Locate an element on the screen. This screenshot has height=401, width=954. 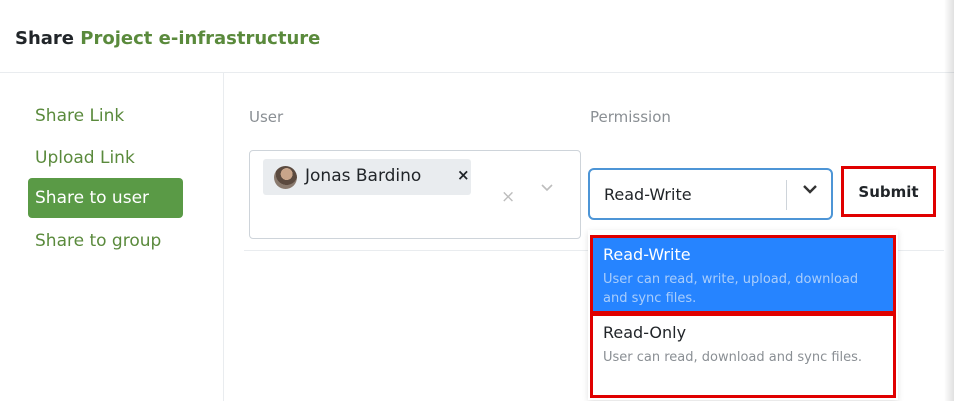
project-name: Project e-infrastructure is located at coordinates (200, 38).